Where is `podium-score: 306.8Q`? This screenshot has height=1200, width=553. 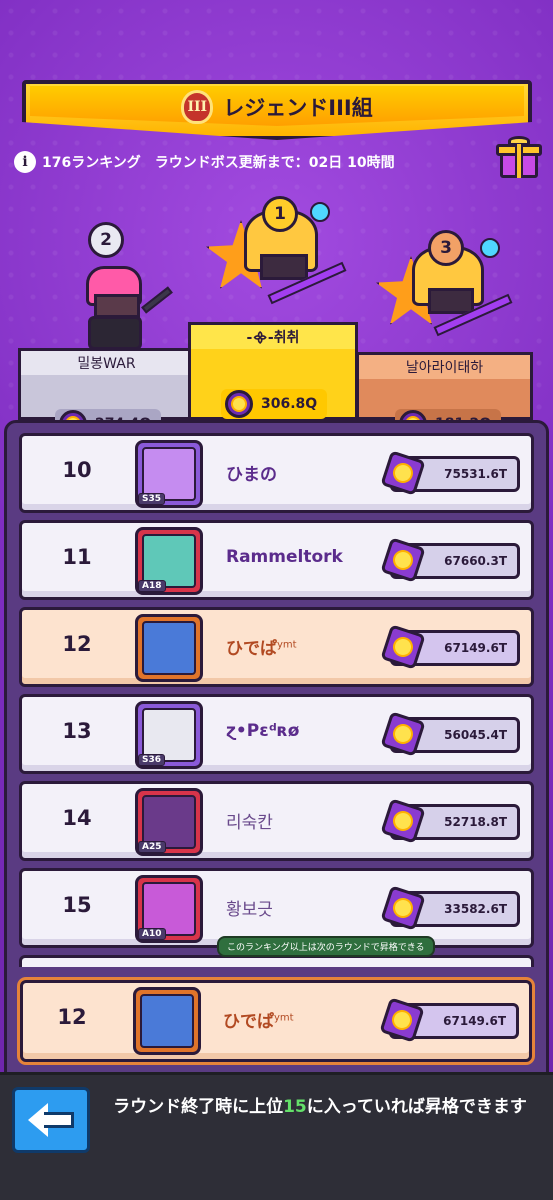
podium-score: 306.8Q is located at coordinates (274, 404).